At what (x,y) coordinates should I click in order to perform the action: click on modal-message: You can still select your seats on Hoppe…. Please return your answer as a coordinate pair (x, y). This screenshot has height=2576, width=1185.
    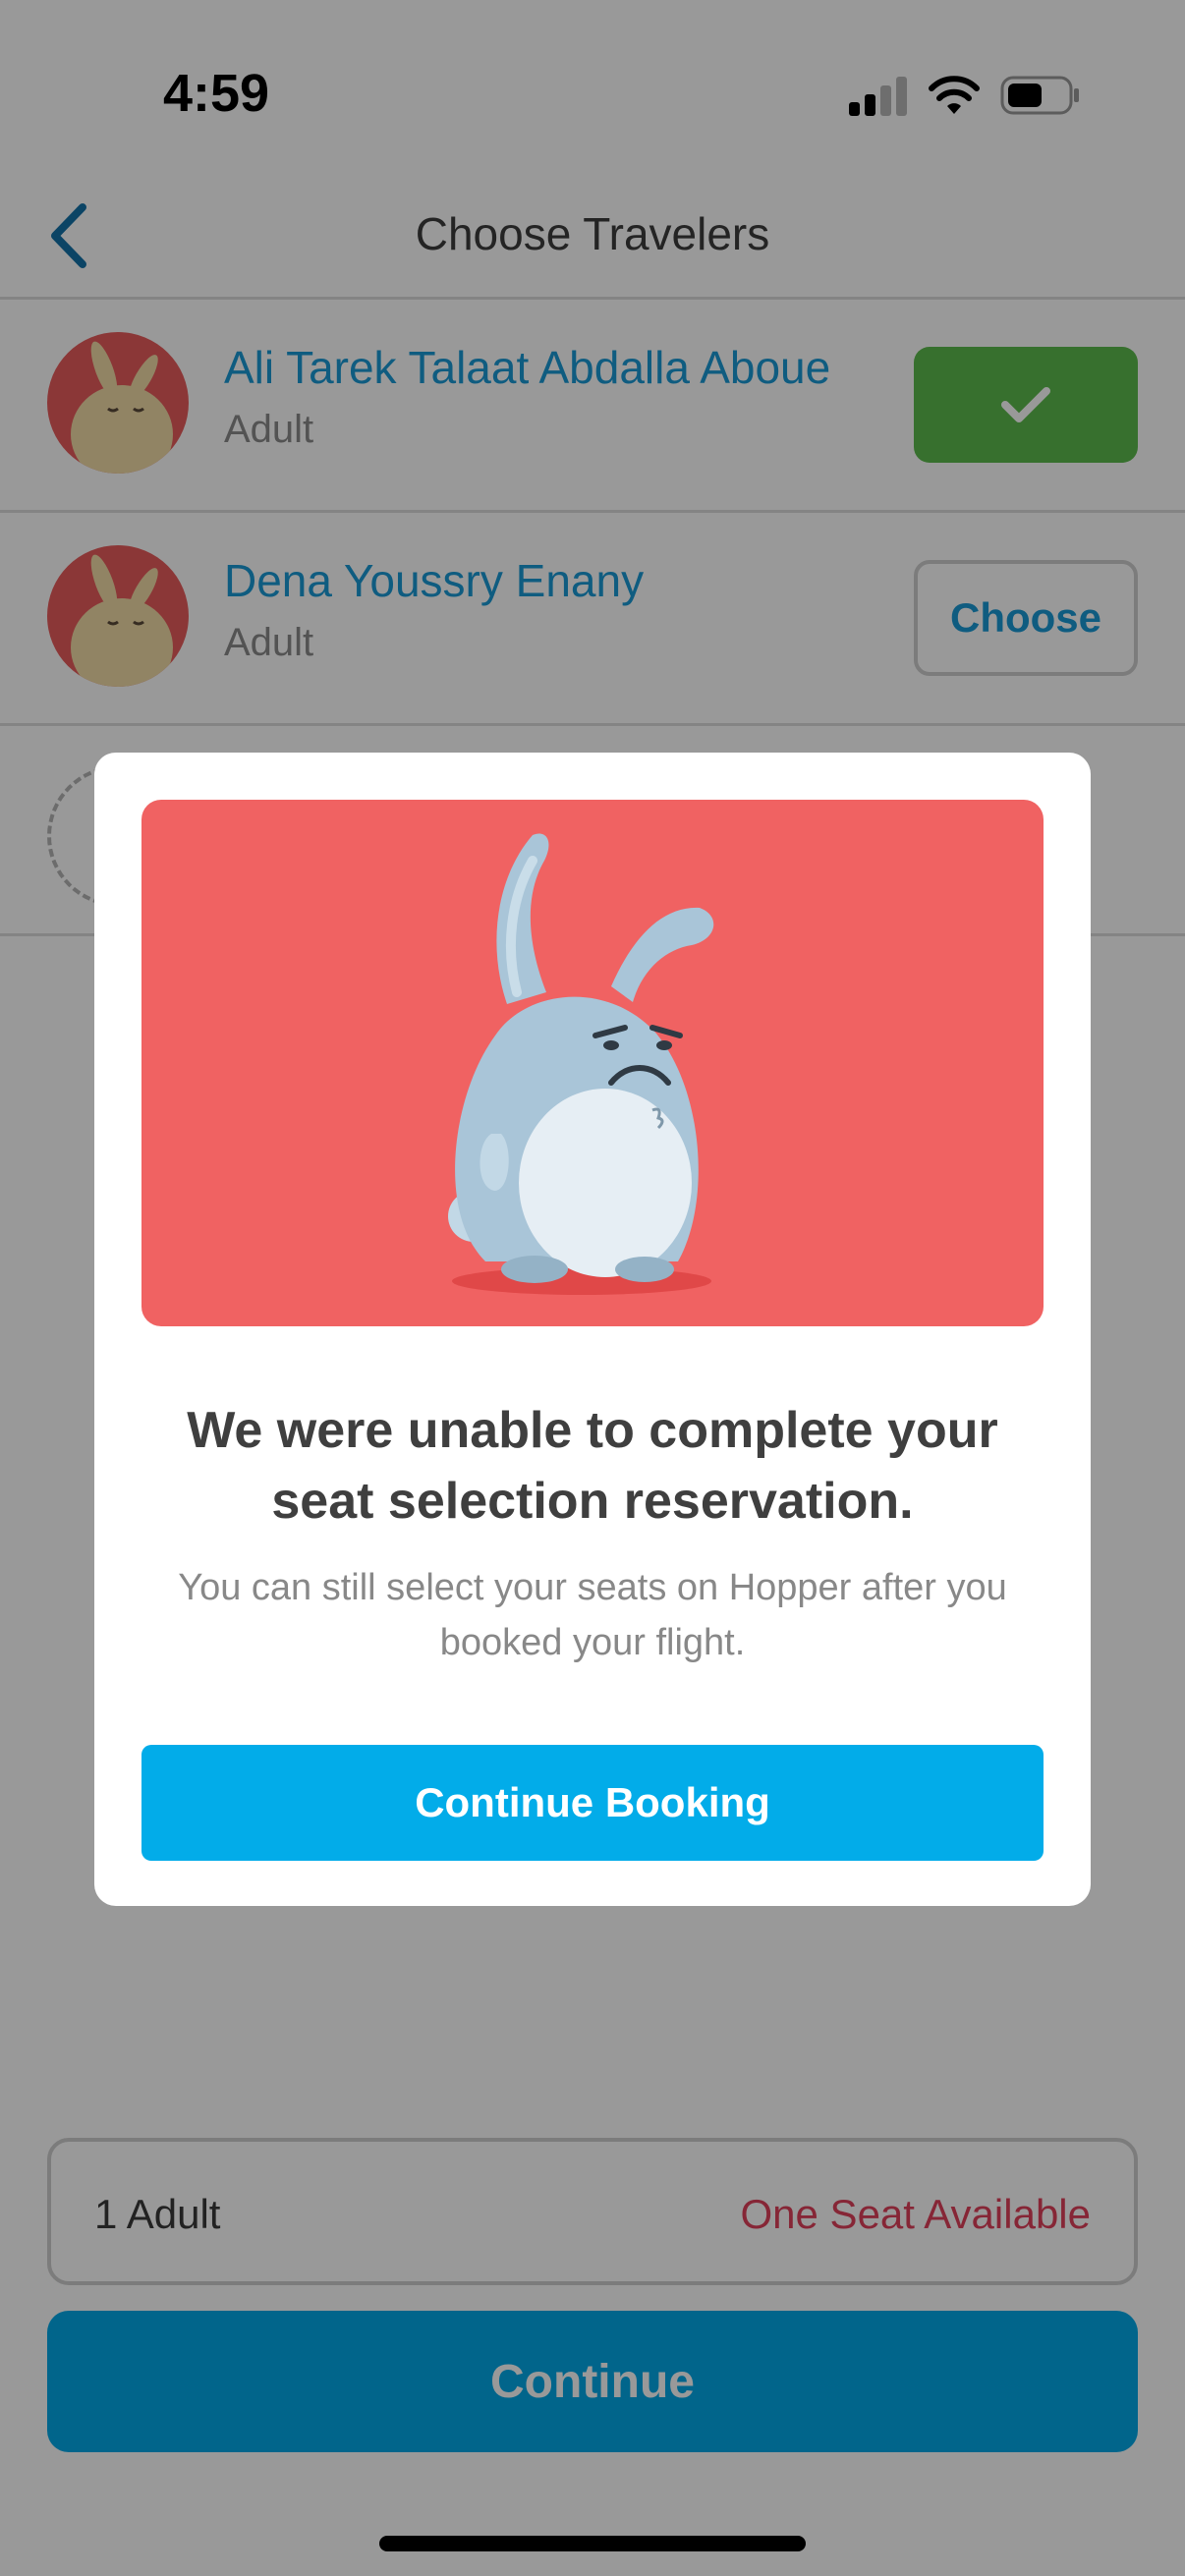
    Looking at the image, I should click on (592, 1615).